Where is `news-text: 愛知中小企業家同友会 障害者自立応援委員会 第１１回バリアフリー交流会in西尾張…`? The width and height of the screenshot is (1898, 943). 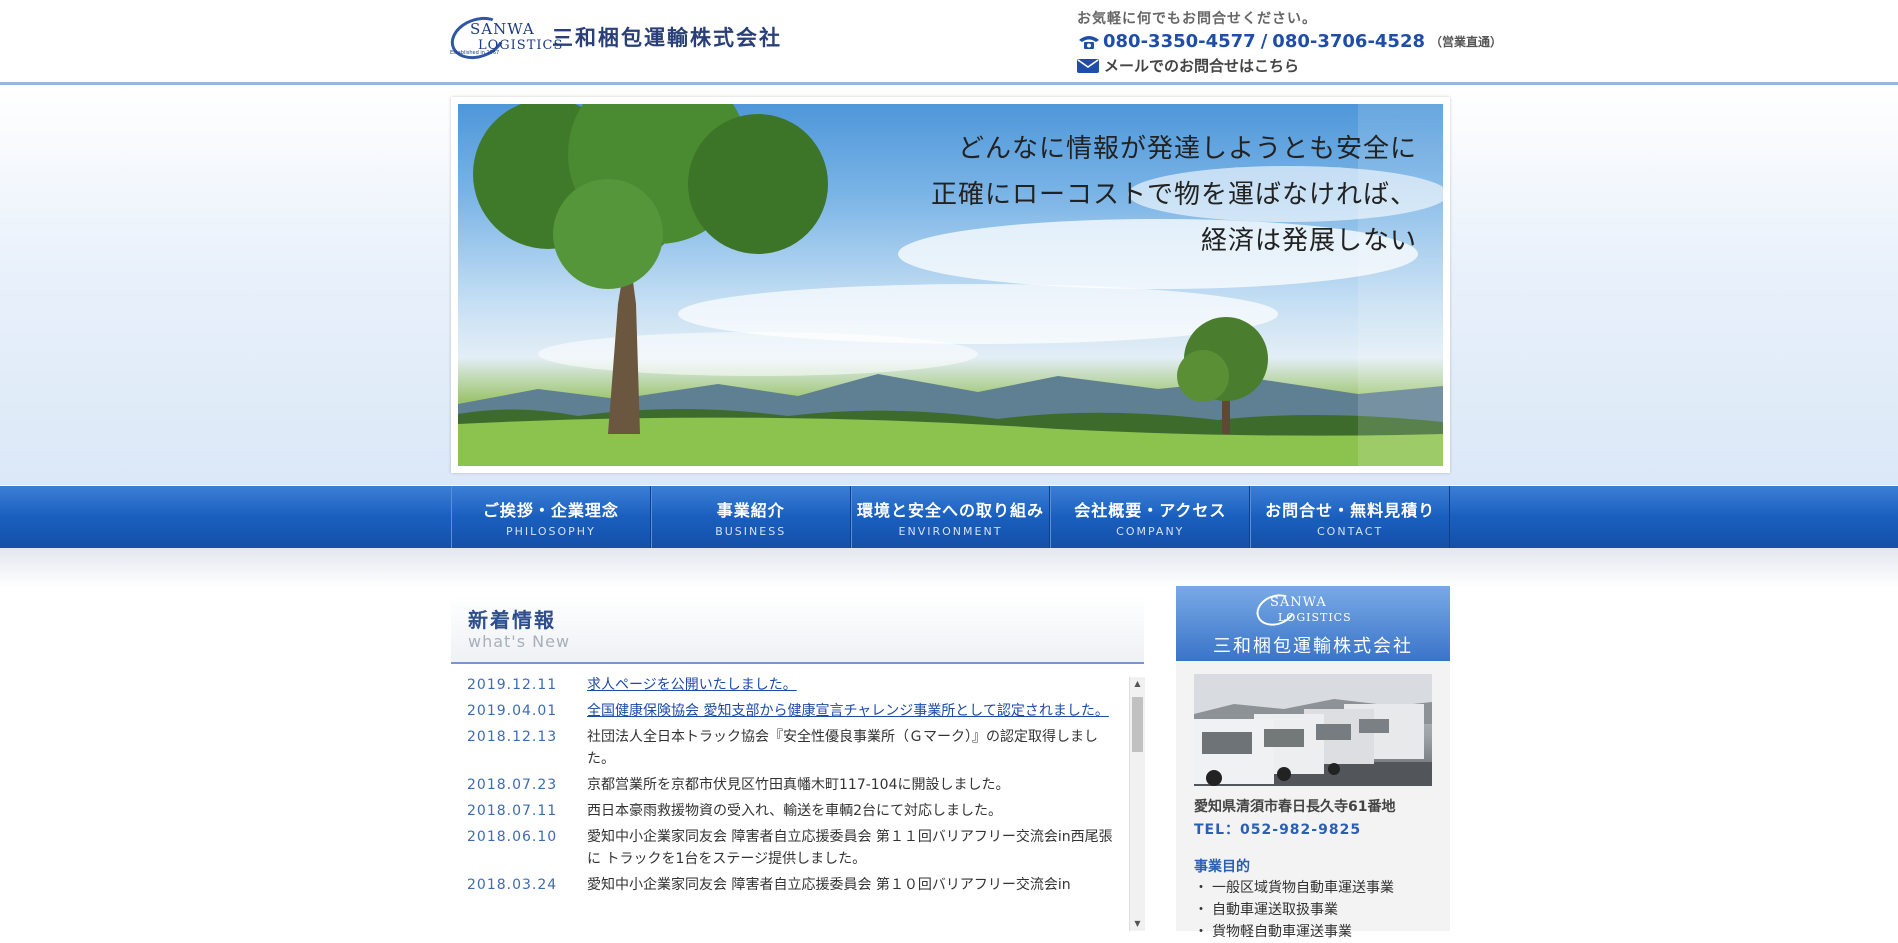
news-text: 愛知中小企業家同友会 障害者自立応援委員会 第１１回バリアフリー交流会in西尾張… is located at coordinates (850, 848).